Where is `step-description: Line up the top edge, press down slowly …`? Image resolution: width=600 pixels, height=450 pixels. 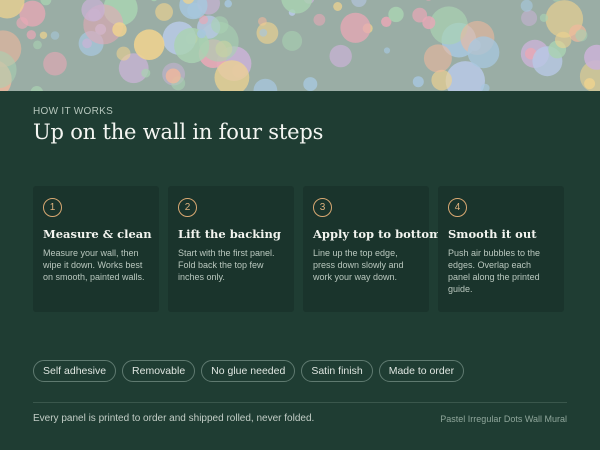
step-description: Line up the top edge, press down slowly … is located at coordinates (358, 265).